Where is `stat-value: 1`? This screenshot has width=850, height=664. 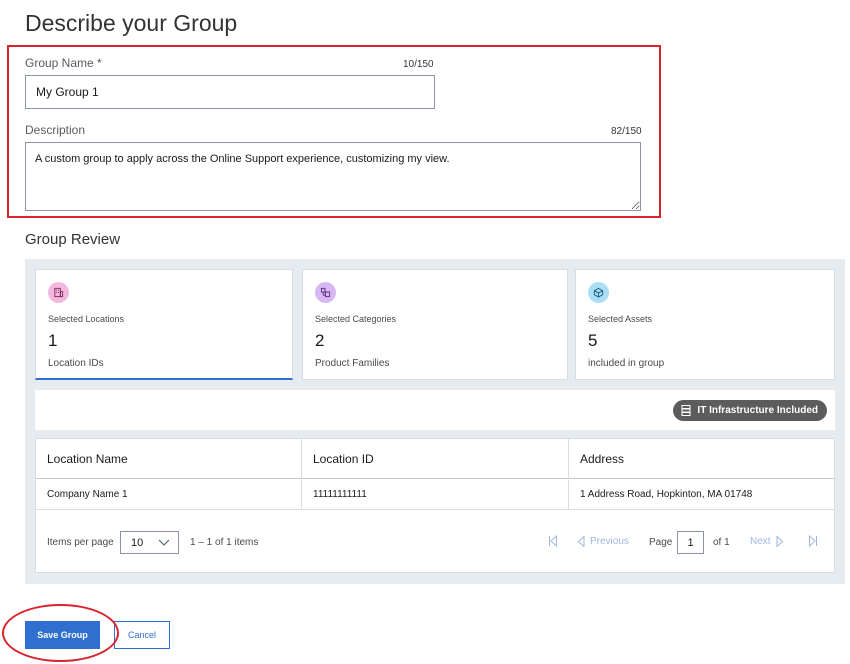 stat-value: 1 is located at coordinates (53, 340).